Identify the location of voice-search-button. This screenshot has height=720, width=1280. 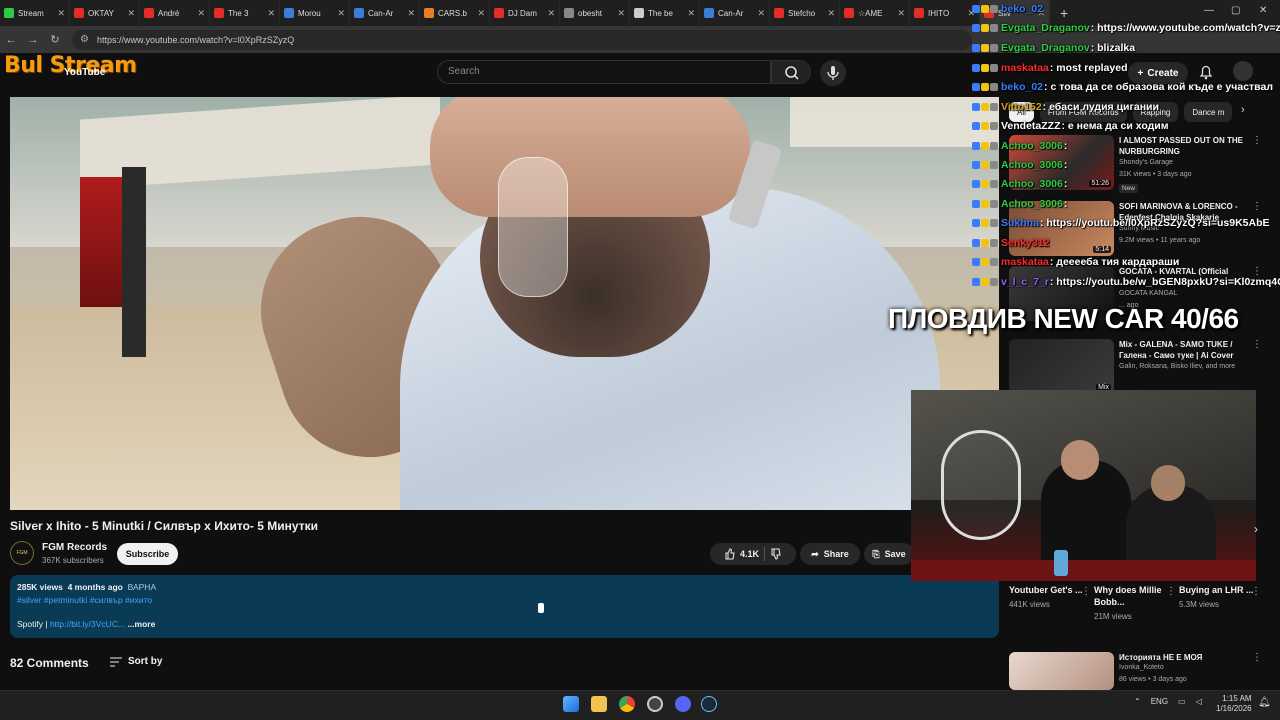
(833, 73).